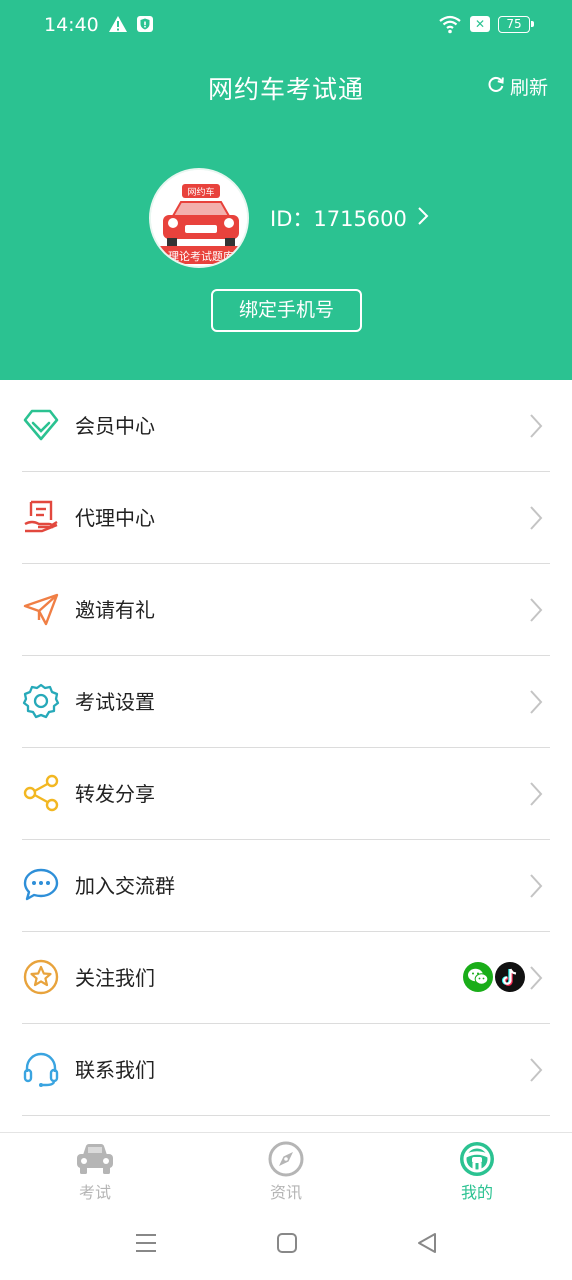 The width and height of the screenshot is (572, 1280). I want to click on diamond-icon, so click(41, 425).